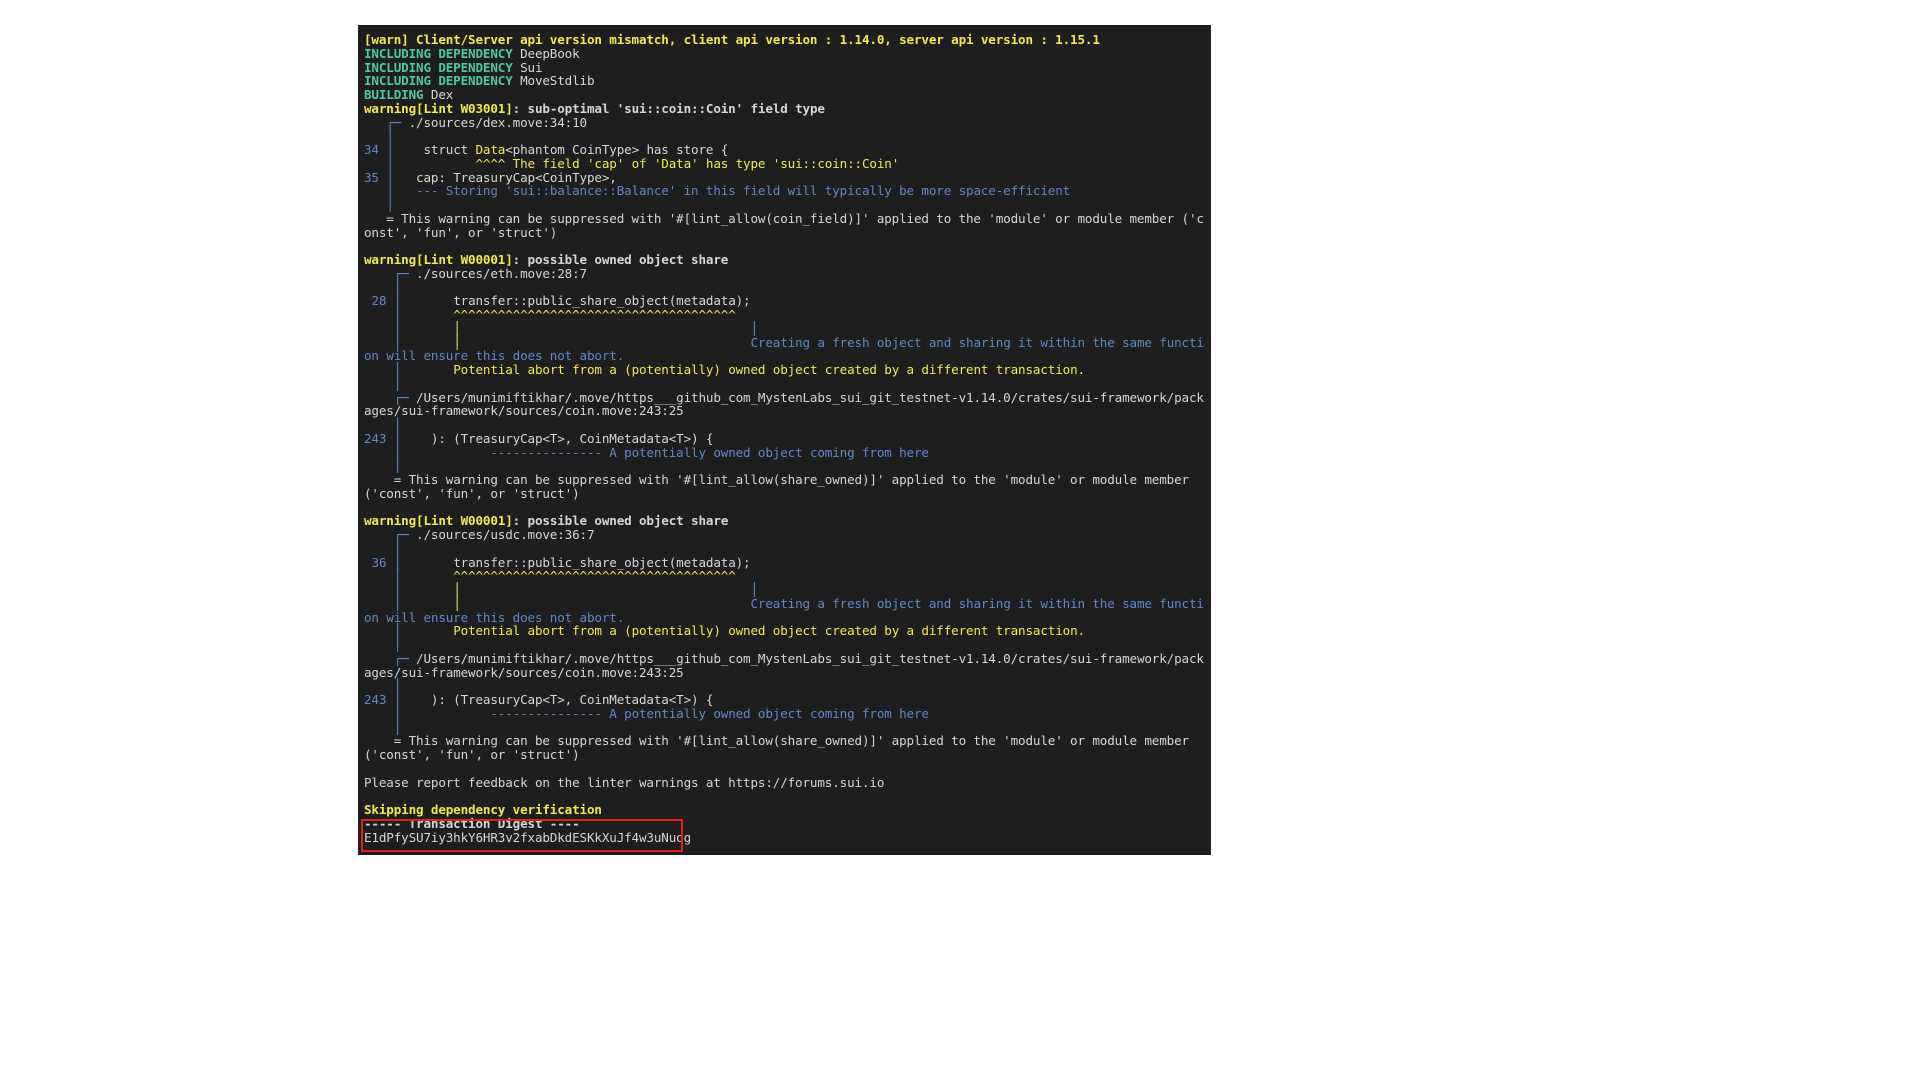  What do you see at coordinates (397, 94) in the screenshot?
I see `segment: BUILDING` at bounding box center [397, 94].